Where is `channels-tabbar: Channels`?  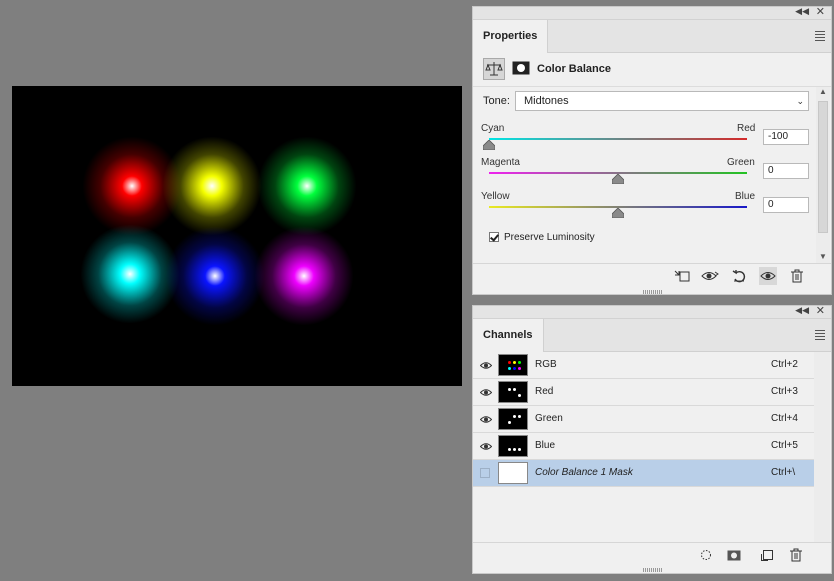
channels-tabbar: Channels is located at coordinates (652, 335).